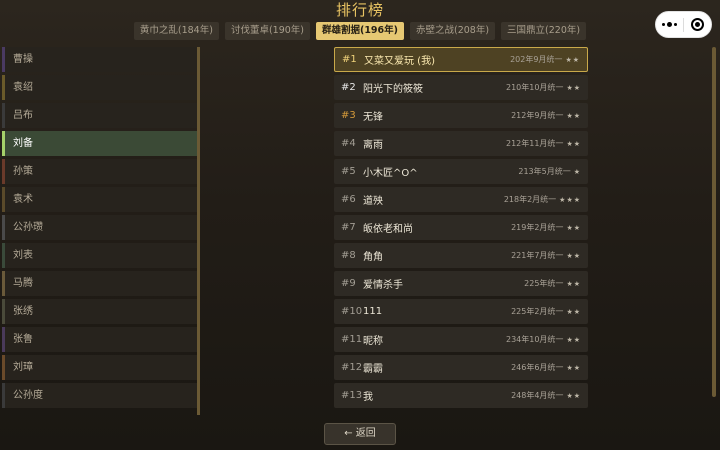 The width and height of the screenshot is (720, 450). Describe the element at coordinates (537, 395) in the screenshot. I see `unify-date: 248年4月统一` at that location.